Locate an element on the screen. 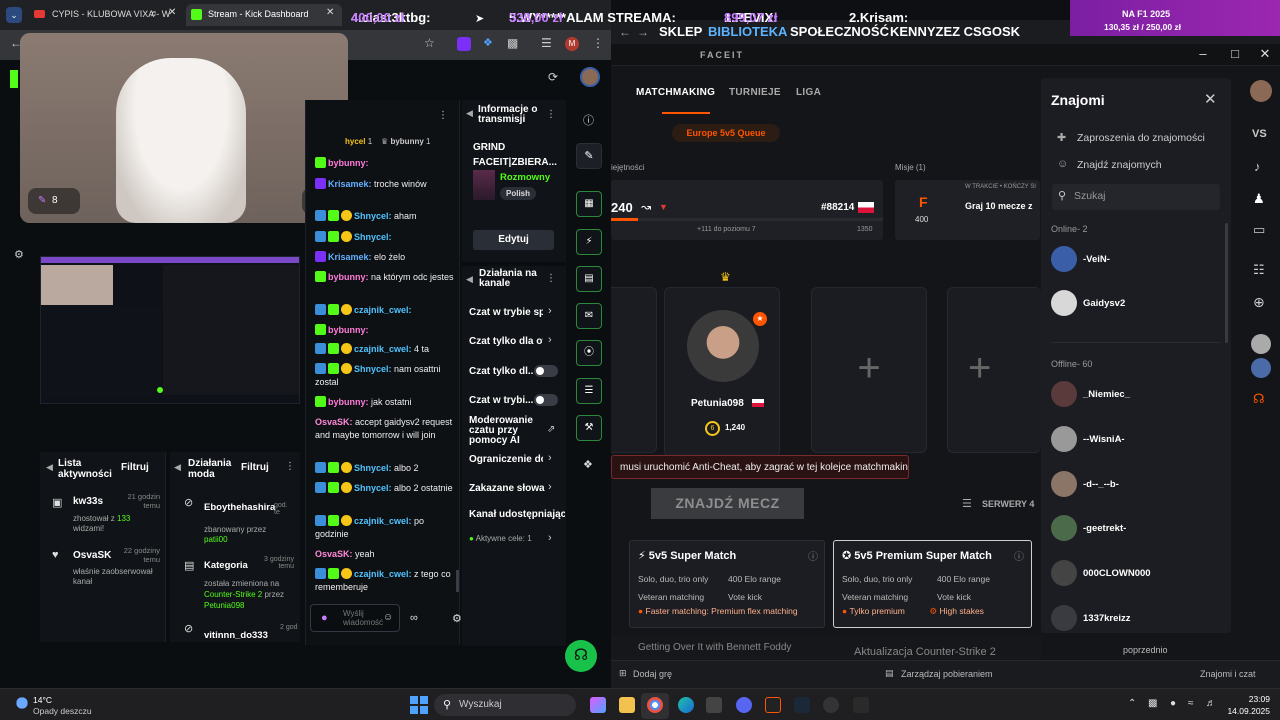  friend-invites-link: Zaproszenia do znajomości is located at coordinates (1141, 138).